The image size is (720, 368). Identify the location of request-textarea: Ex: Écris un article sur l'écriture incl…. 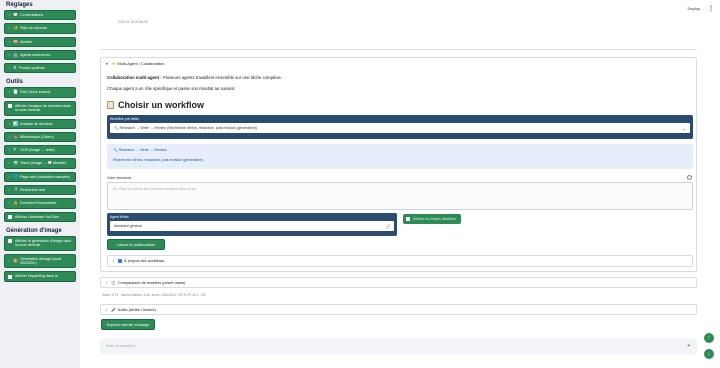
(400, 196).